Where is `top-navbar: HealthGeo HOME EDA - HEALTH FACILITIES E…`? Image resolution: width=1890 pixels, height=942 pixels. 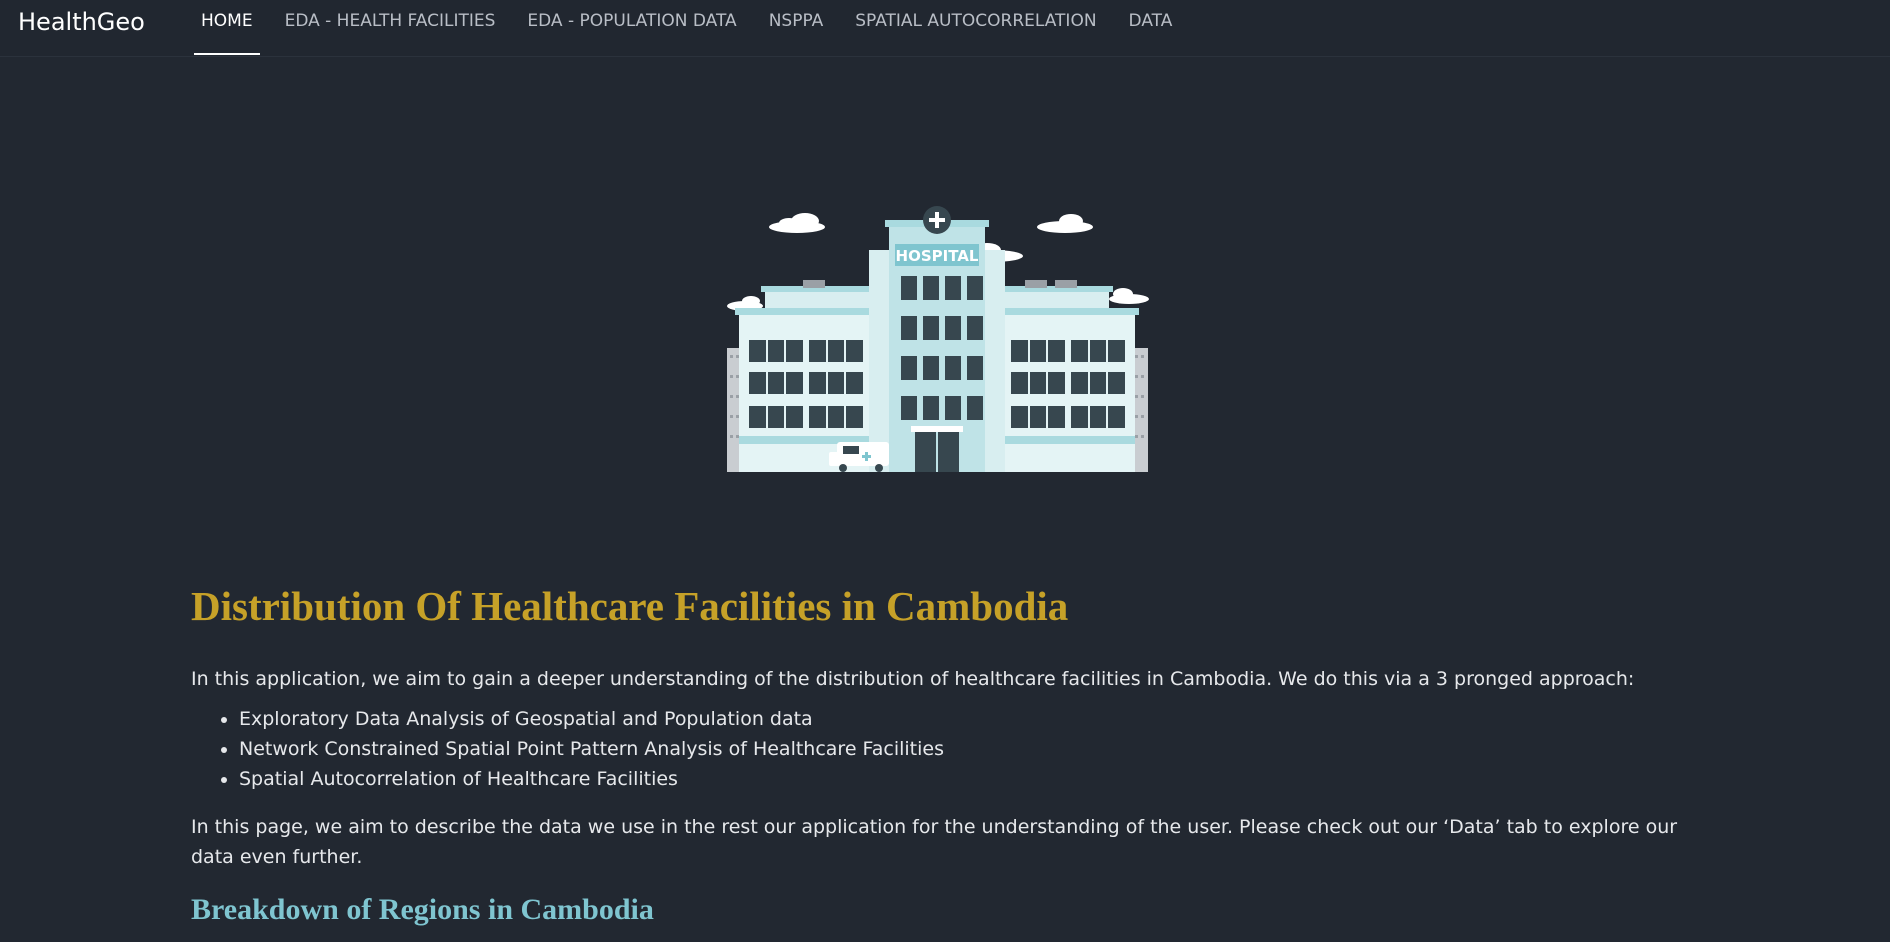 top-navbar: HealthGeo HOME EDA - HEALTH FACILITIES E… is located at coordinates (945, 28).